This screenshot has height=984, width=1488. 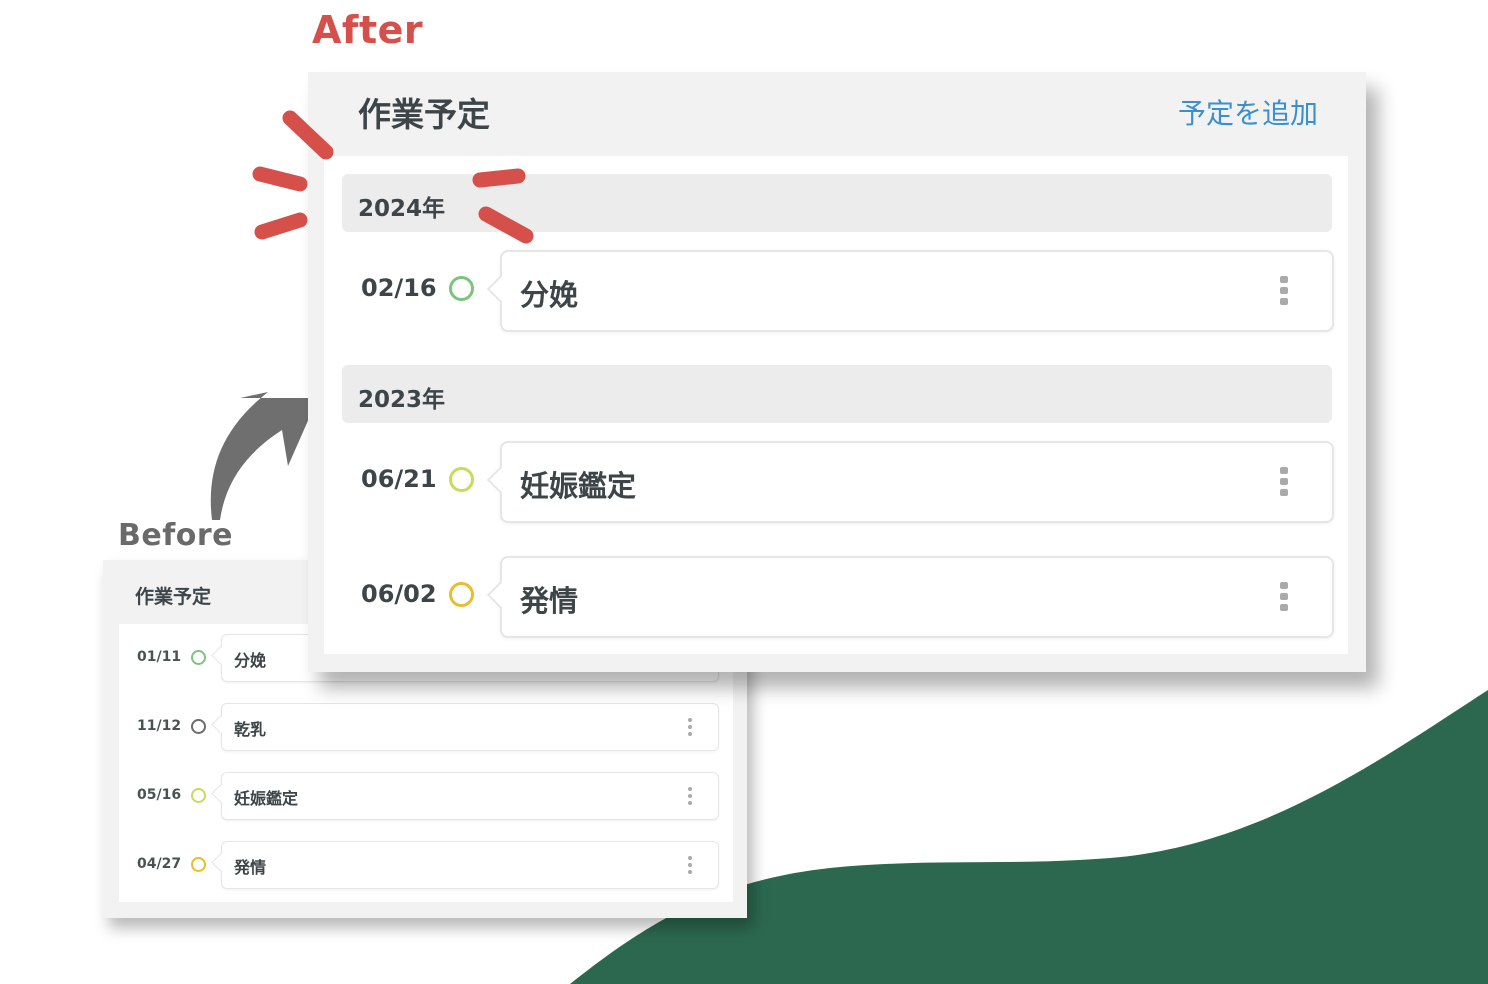 What do you see at coordinates (159, 657) in the screenshot?
I see `schedule-date: 01/11` at bounding box center [159, 657].